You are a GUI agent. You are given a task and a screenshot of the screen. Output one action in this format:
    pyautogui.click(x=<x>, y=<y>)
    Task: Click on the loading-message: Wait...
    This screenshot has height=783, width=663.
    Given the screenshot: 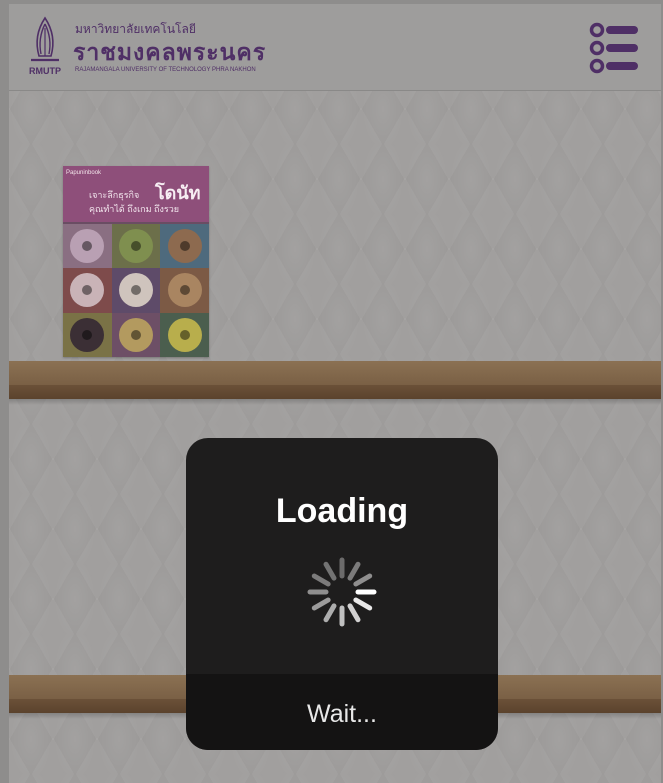 What is the action you would take?
    pyautogui.click(x=342, y=714)
    